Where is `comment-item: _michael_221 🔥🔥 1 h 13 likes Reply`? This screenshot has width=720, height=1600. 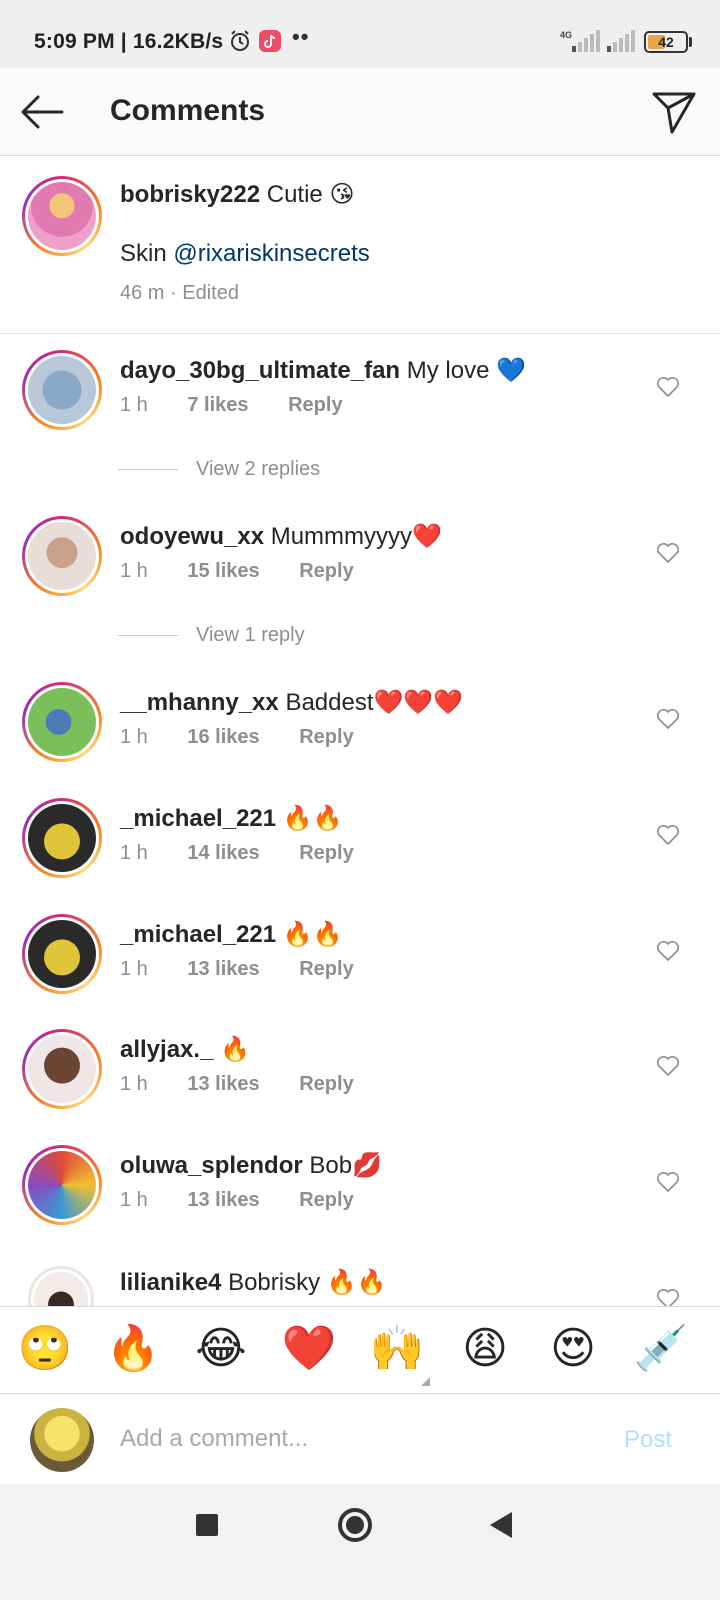
comment-item: _michael_221 🔥🔥 1 h 13 likes Reply is located at coordinates (360, 969).